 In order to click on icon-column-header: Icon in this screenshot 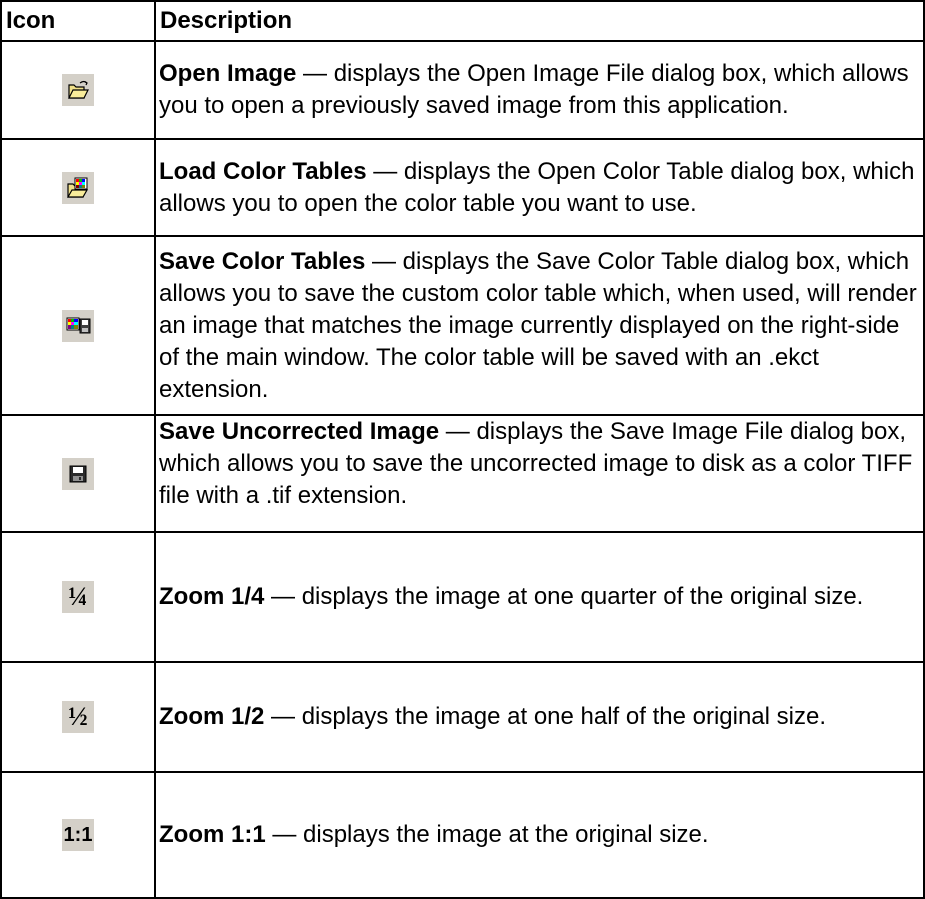, I will do `click(78, 21)`.